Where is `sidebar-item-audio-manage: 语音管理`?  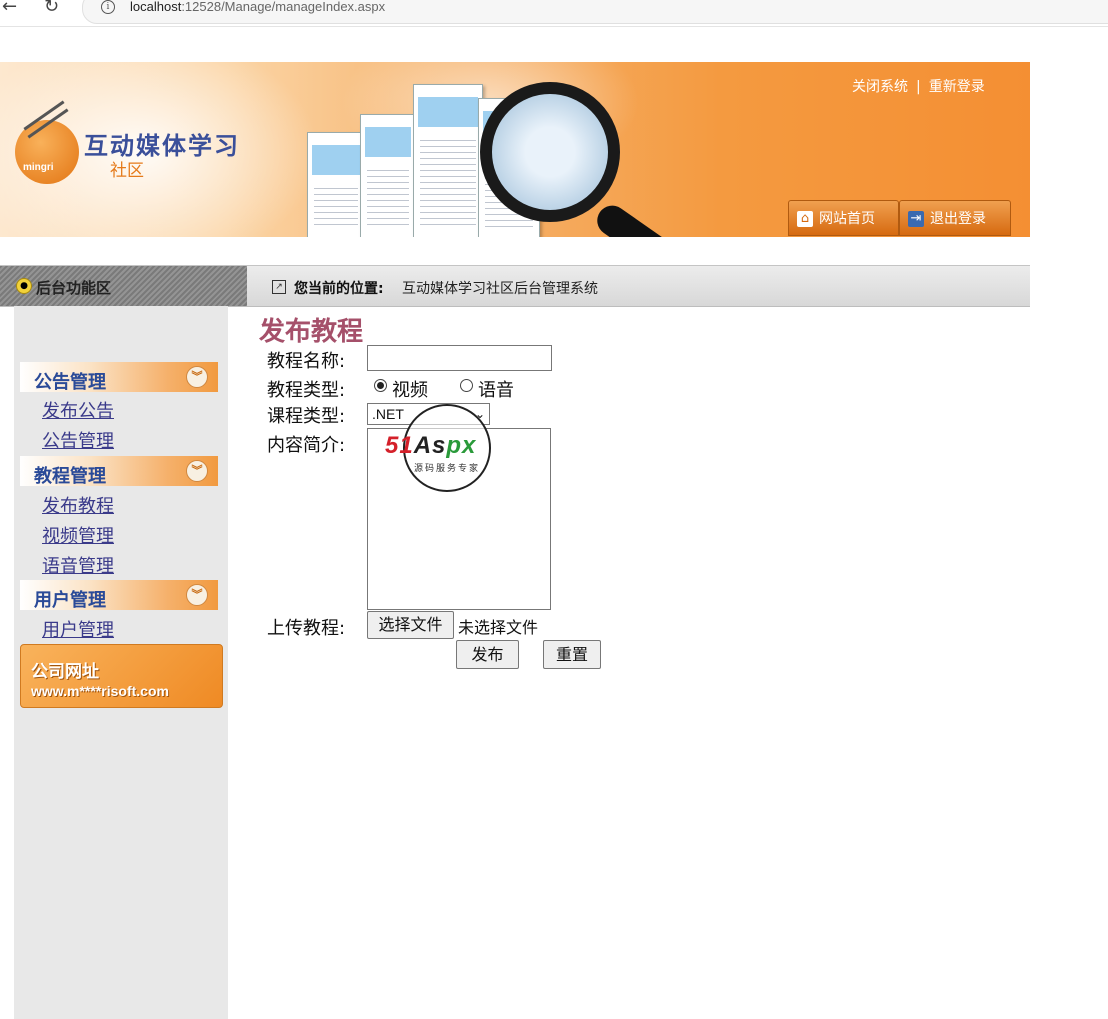 sidebar-item-audio-manage: 语音管理 is located at coordinates (78, 565).